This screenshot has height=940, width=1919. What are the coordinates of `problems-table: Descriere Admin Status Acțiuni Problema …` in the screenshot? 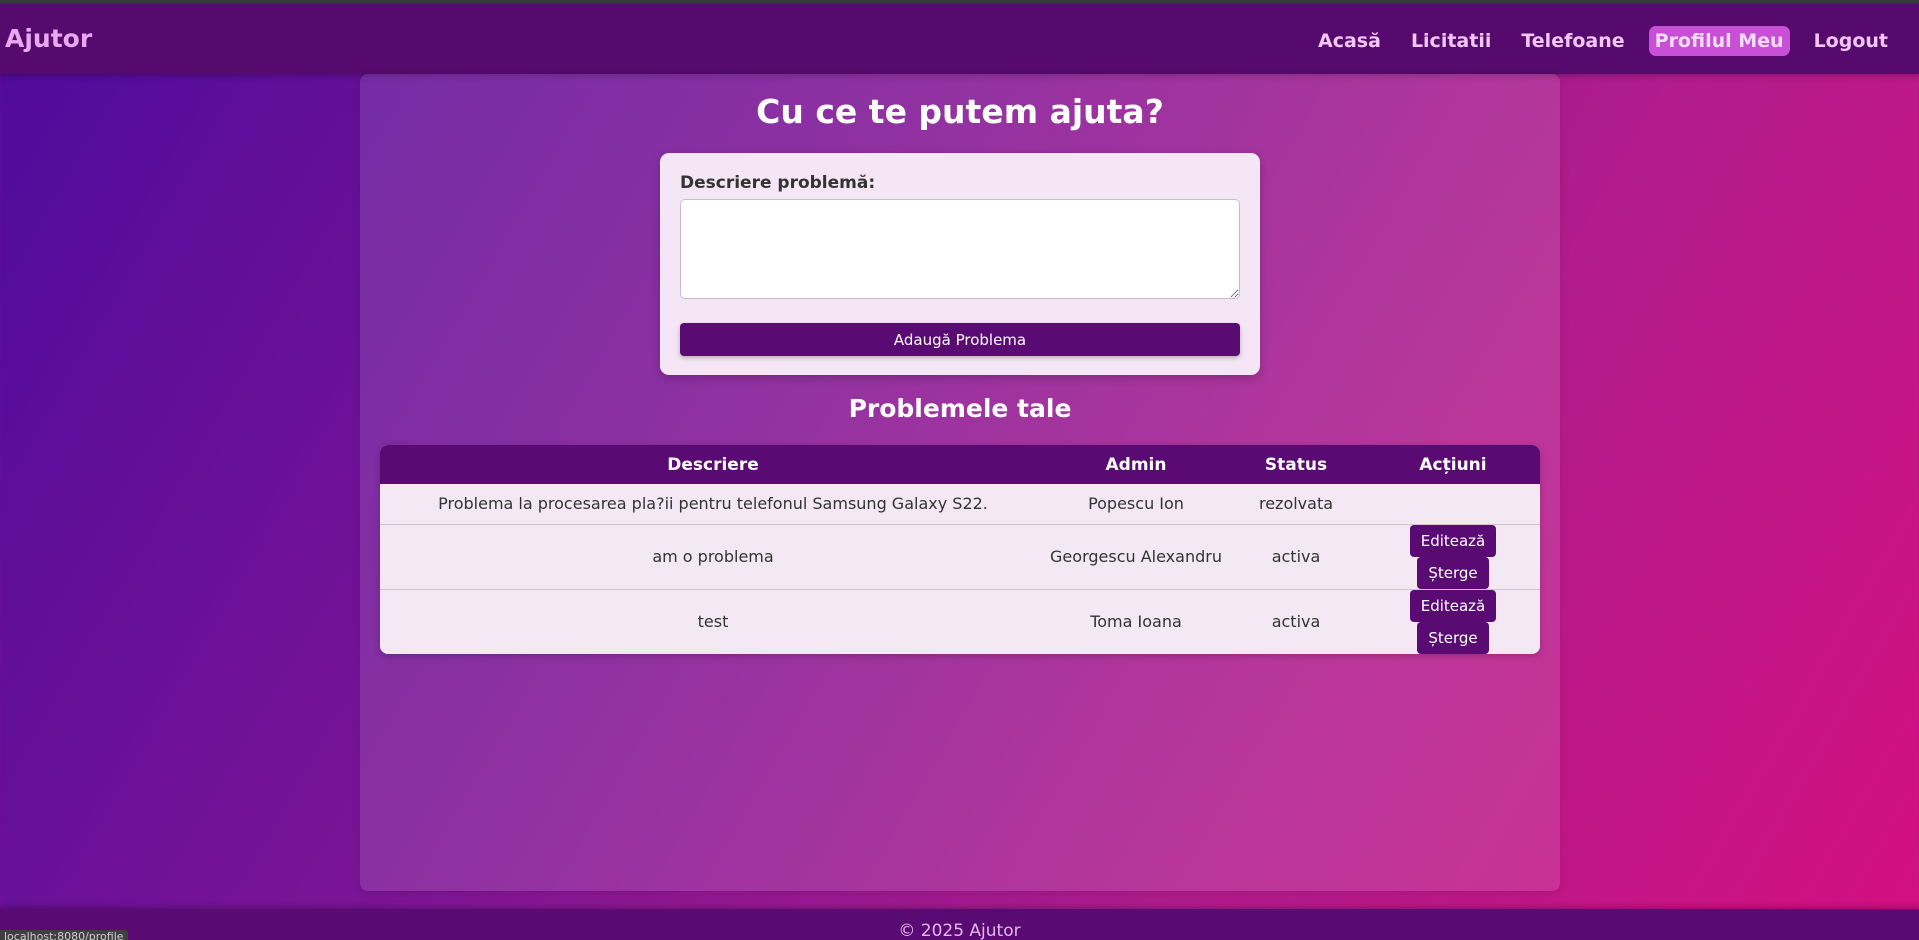 It's located at (960, 549).